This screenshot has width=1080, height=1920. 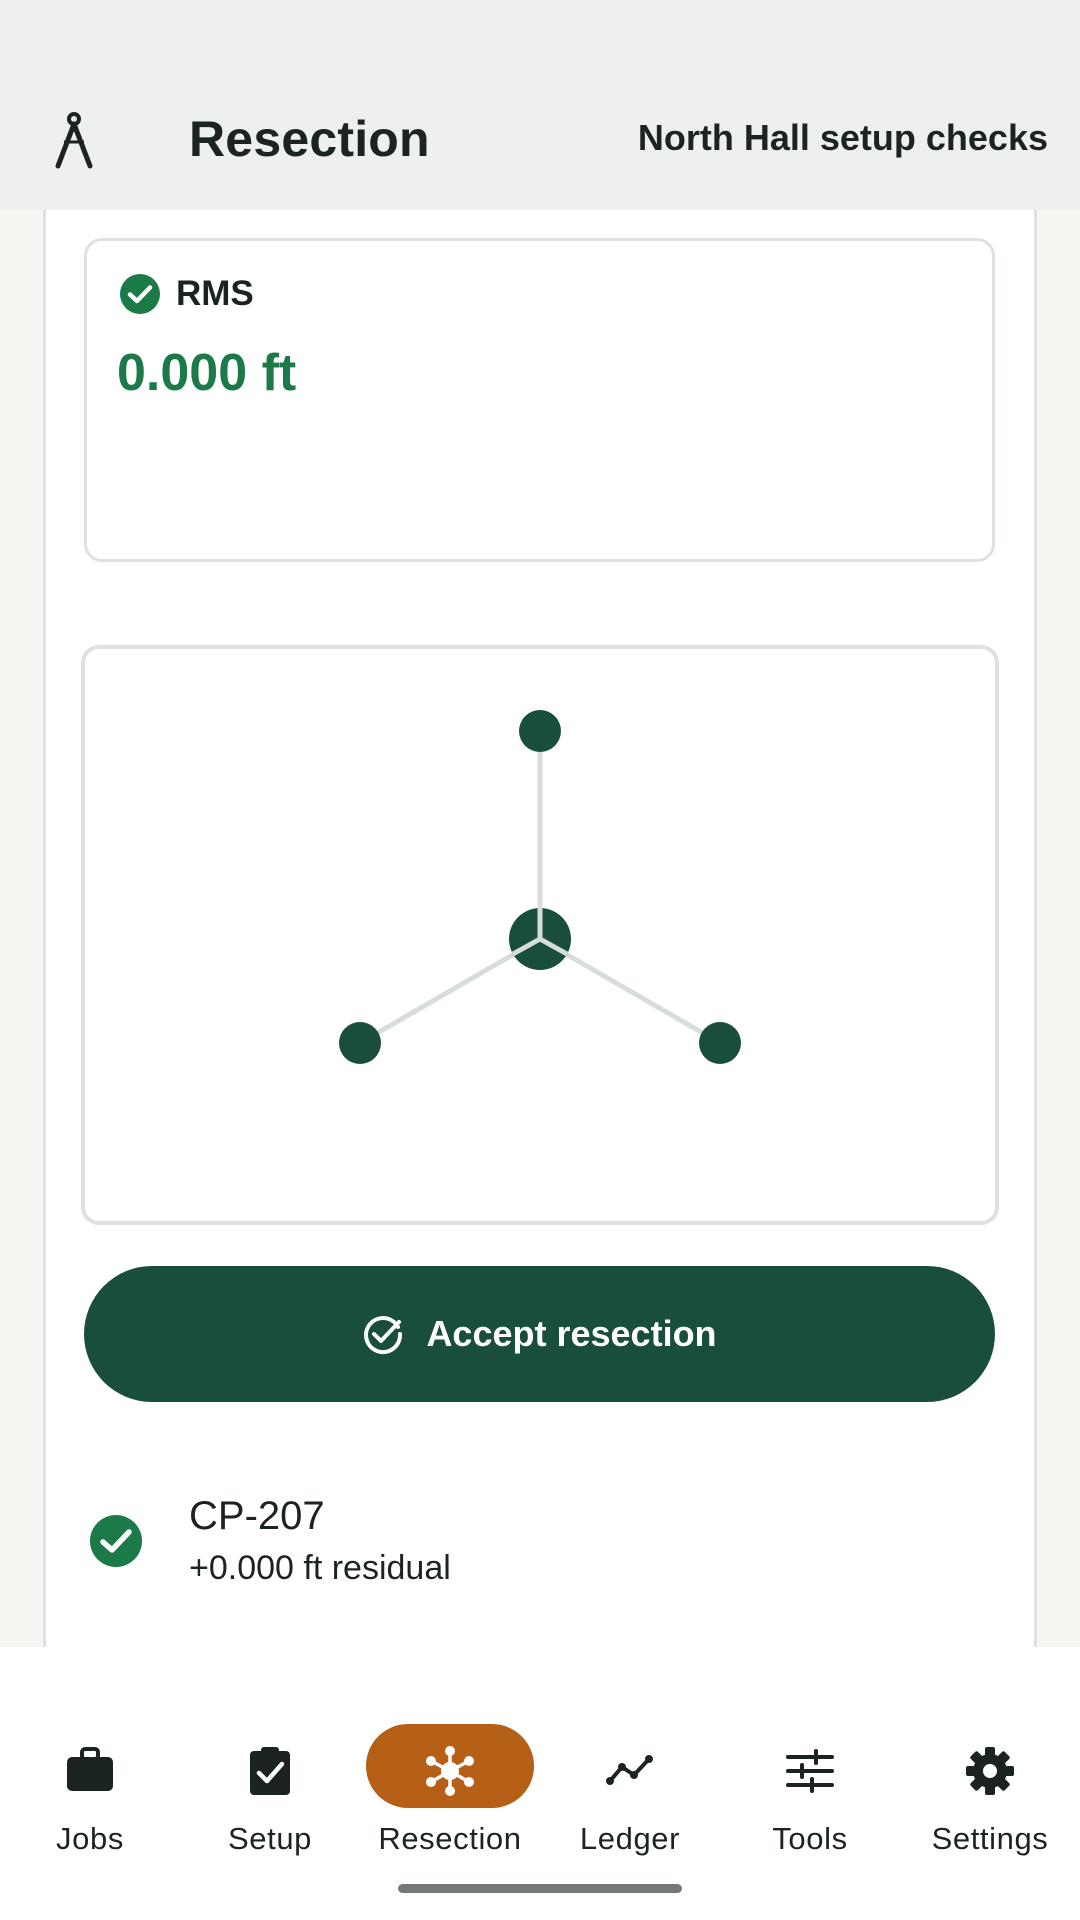 What do you see at coordinates (90, 1769) in the screenshot?
I see `briefcase-icon` at bounding box center [90, 1769].